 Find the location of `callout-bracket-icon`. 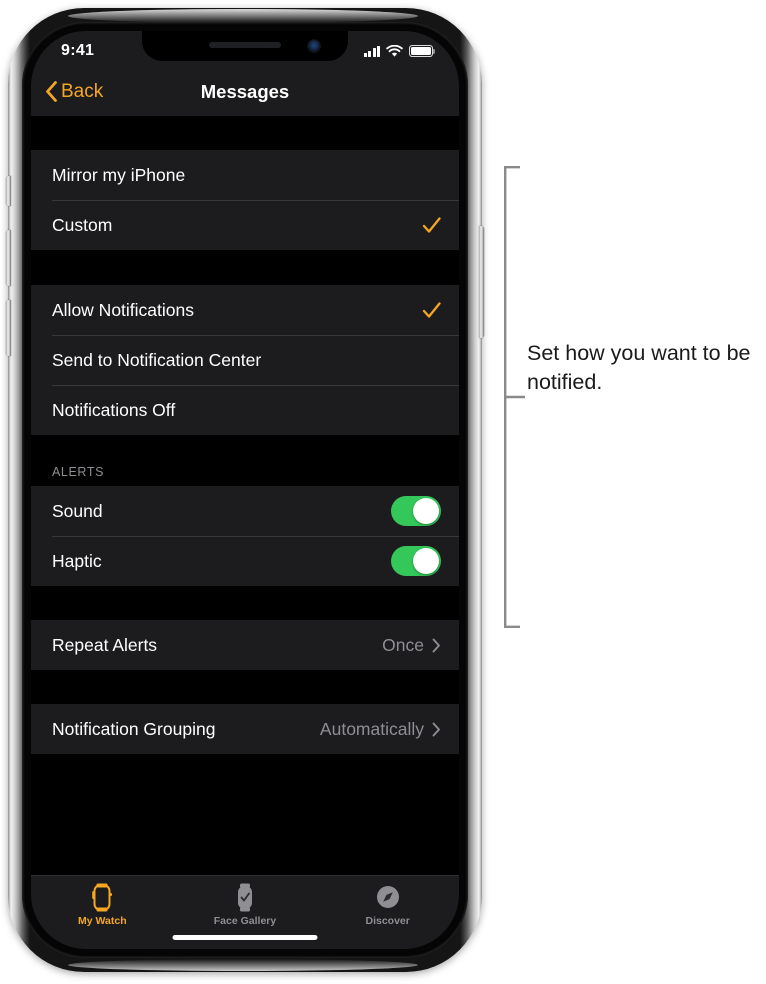

callout-bracket-icon is located at coordinates (514, 397).